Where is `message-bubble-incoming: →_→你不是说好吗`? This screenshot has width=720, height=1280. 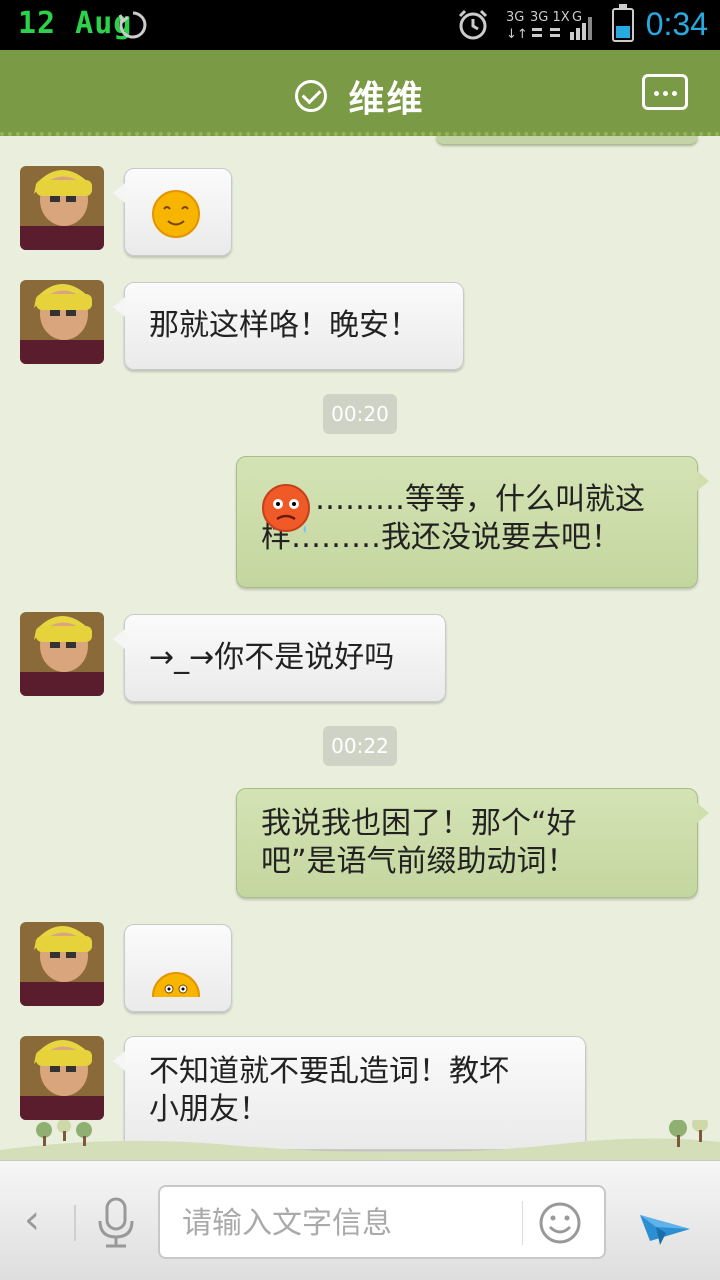 message-bubble-incoming: →_→你不是说好吗 is located at coordinates (279, 658).